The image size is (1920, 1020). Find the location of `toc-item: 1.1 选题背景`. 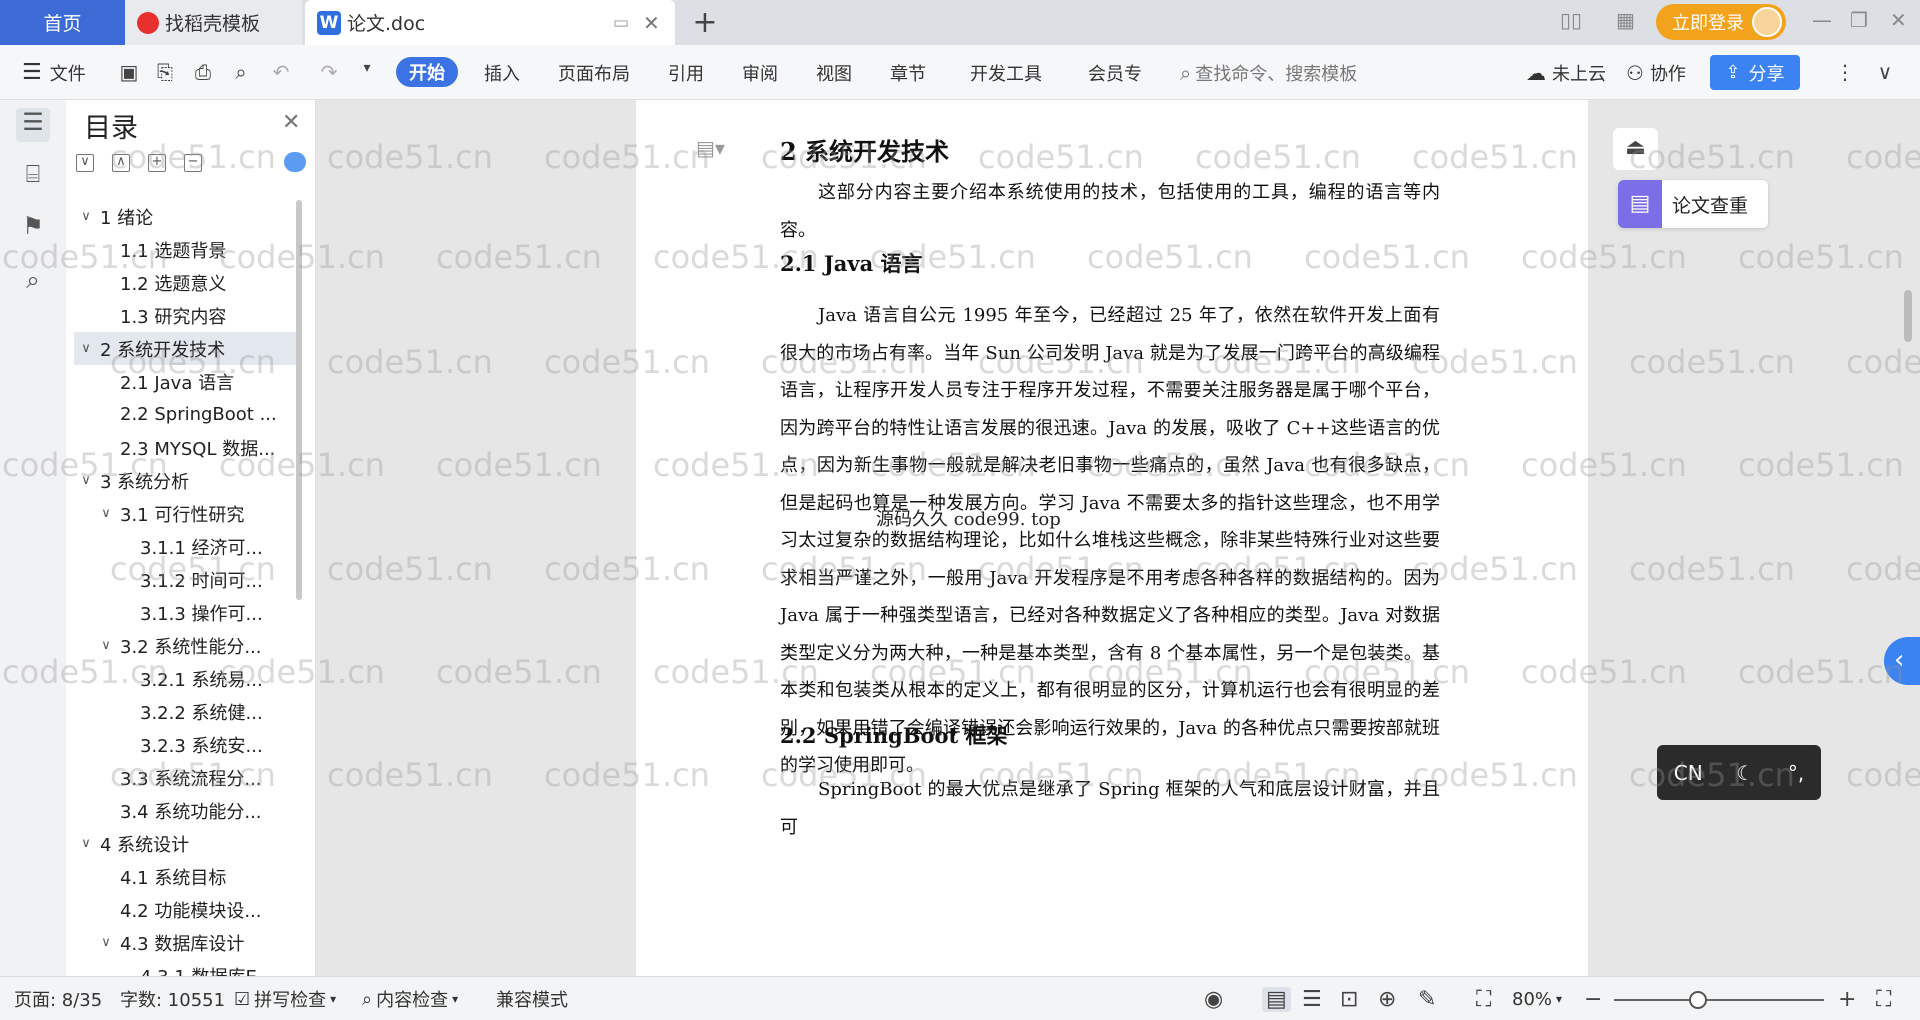

toc-item: 1.1 选题背景 is located at coordinates (188, 249).